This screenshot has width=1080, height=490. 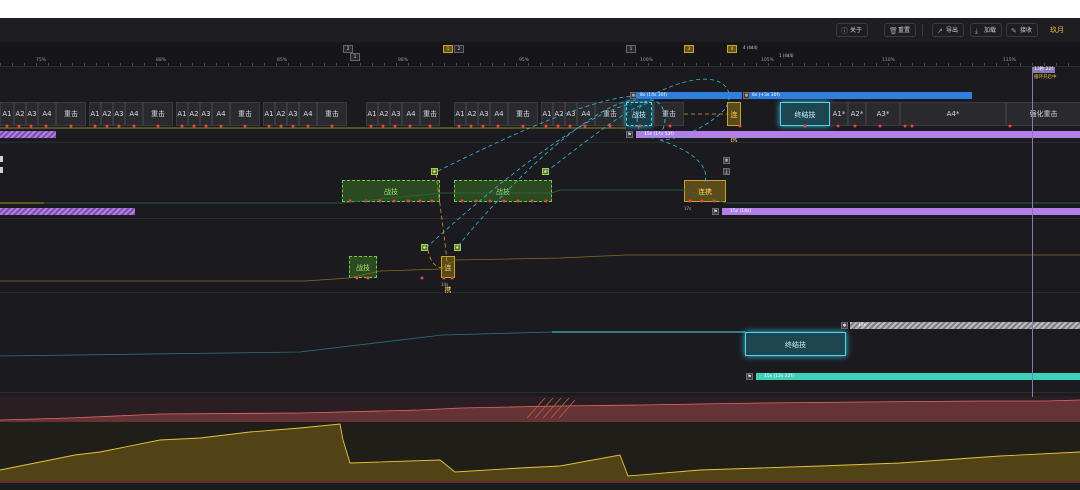 What do you see at coordinates (1045, 77) in the screenshot?
I see `playhead-status: 循环开启中` at bounding box center [1045, 77].